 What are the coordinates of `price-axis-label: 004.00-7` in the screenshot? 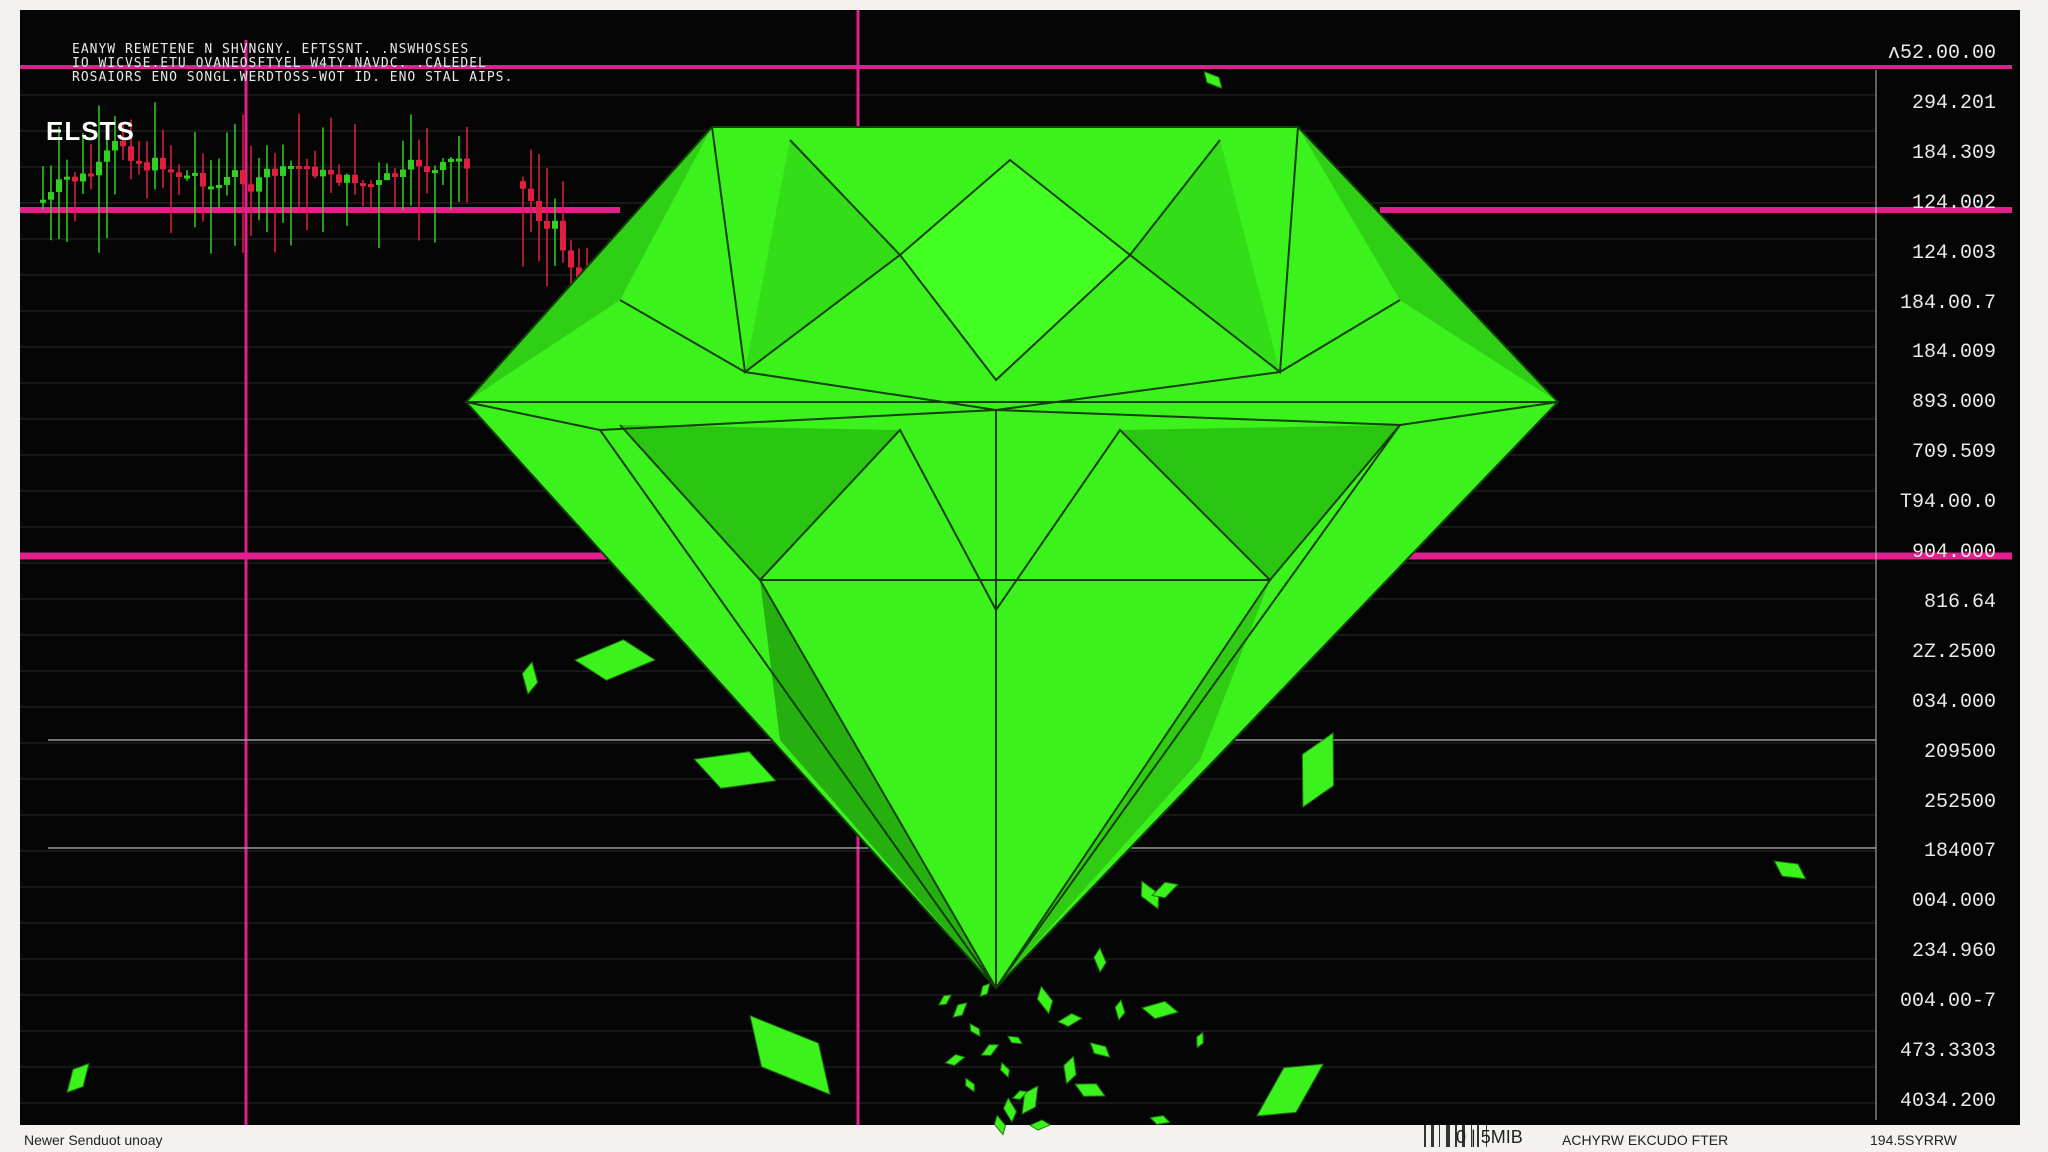 It's located at (1947, 1002).